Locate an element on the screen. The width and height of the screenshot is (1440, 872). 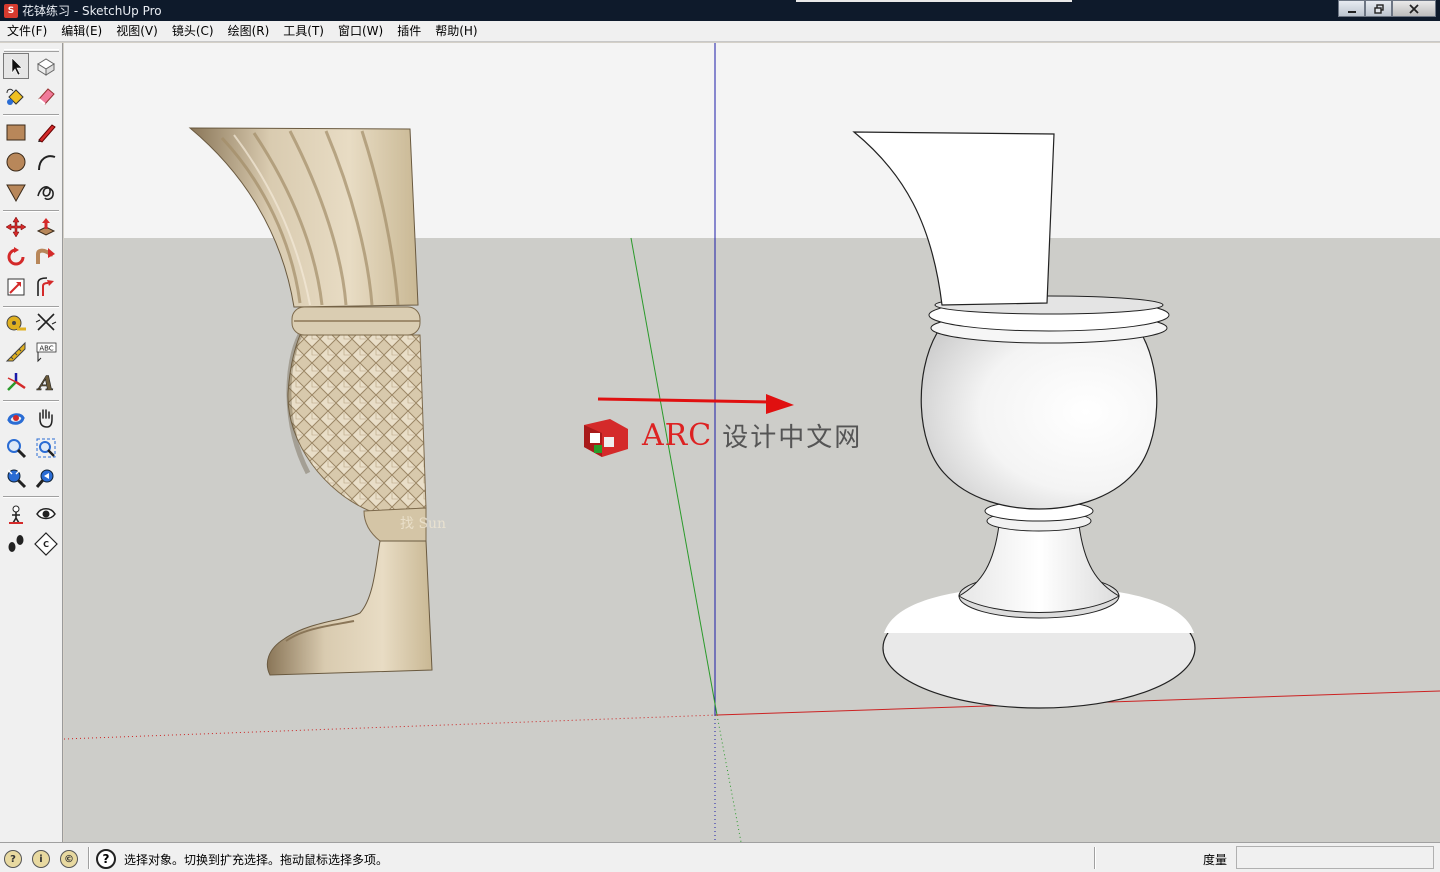
zoom-window-icon is located at coordinates (46, 448).